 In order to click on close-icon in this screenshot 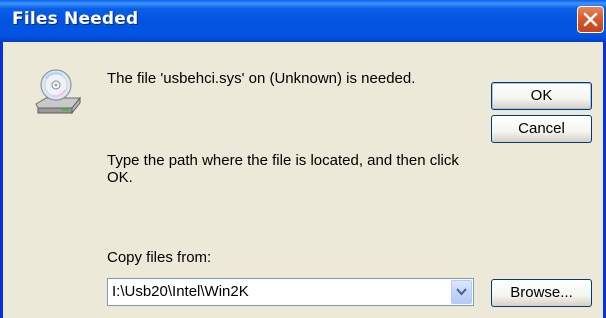, I will do `click(590, 19)`.